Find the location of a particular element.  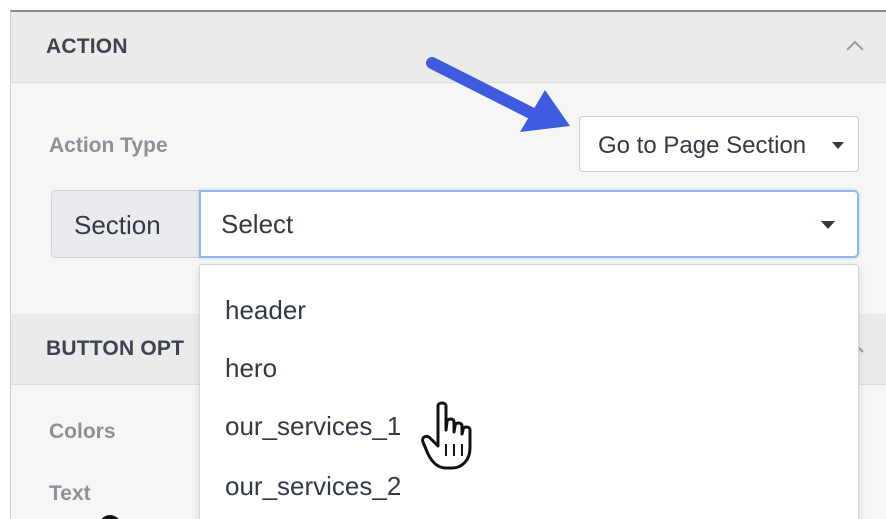

section-addon: Section is located at coordinates (125, 224).